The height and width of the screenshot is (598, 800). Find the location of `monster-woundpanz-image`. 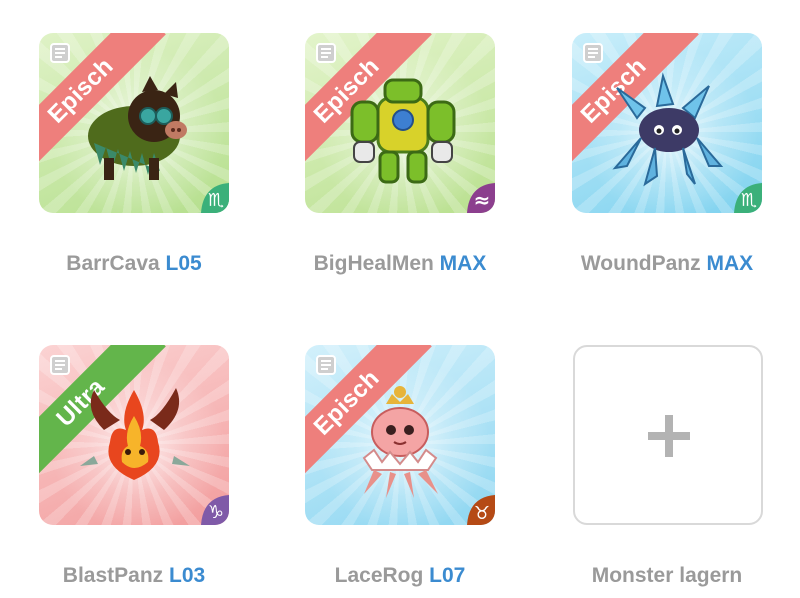

monster-woundpanz-image is located at coordinates (668, 129).